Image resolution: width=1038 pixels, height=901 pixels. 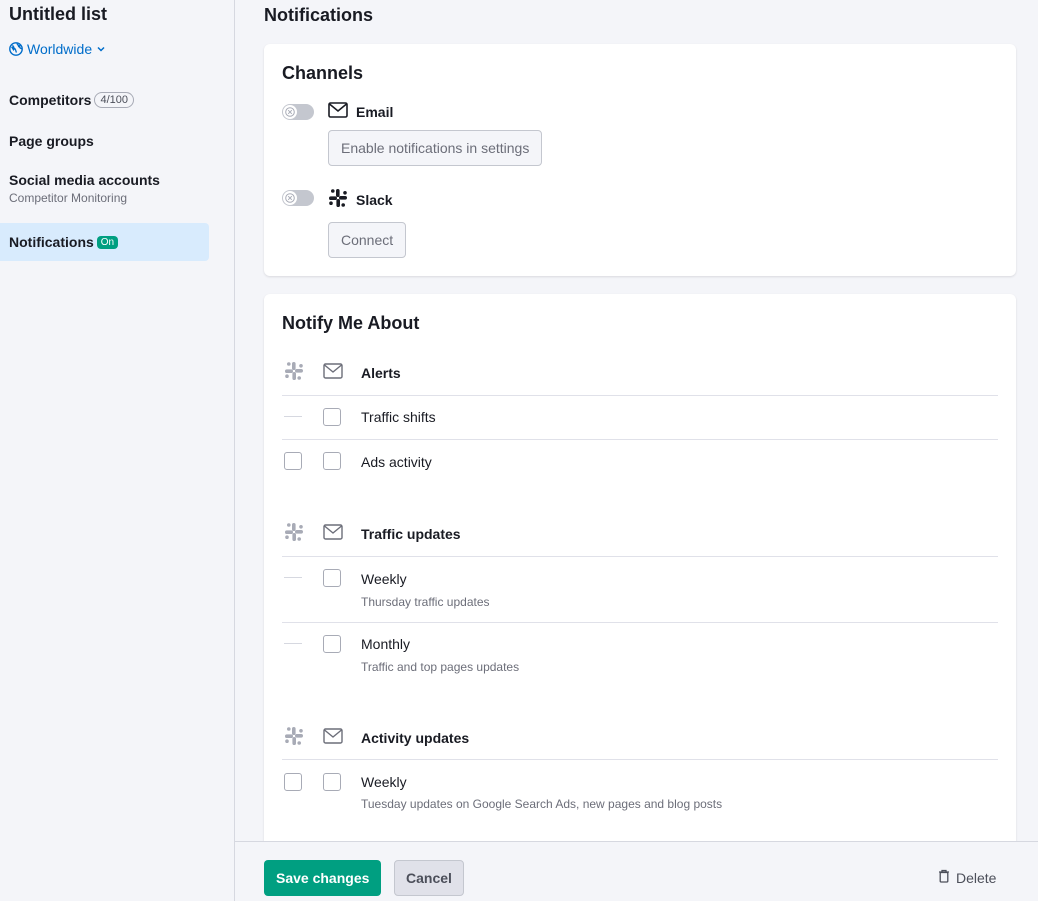 I want to click on email-channel-label: Email, so click(x=360, y=111).